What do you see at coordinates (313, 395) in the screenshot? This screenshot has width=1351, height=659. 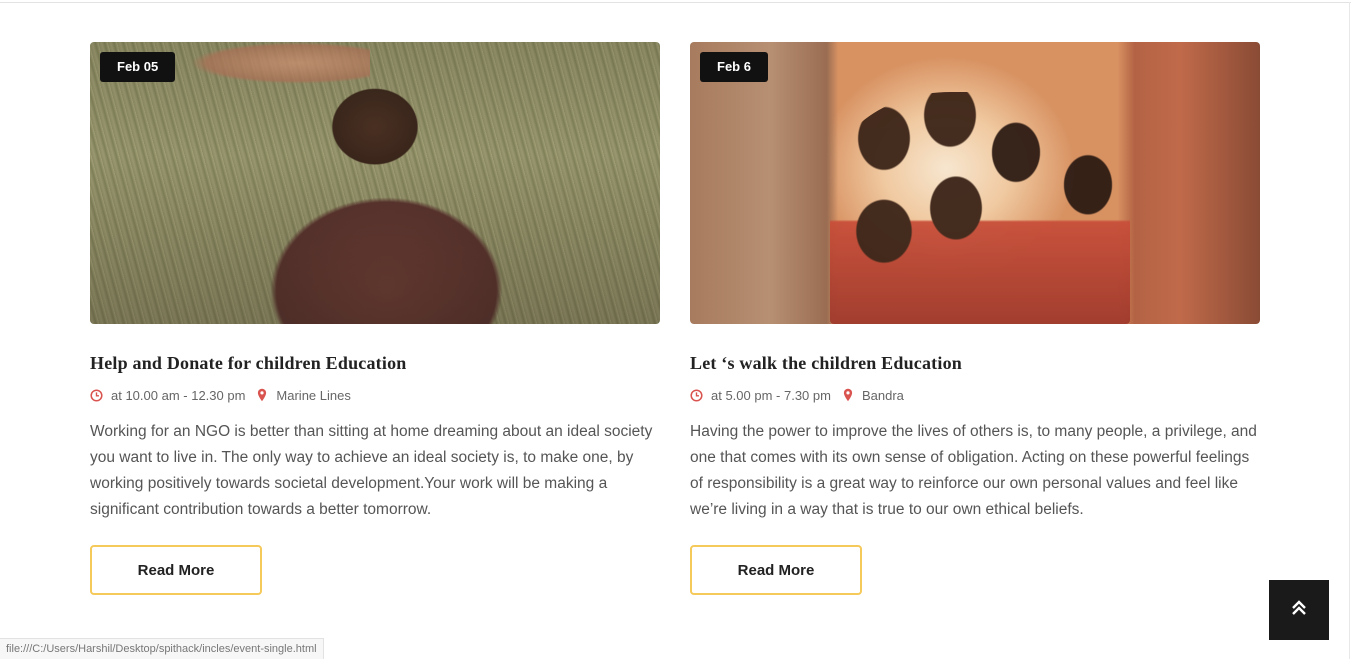 I see `event-location: Marine Lines` at bounding box center [313, 395].